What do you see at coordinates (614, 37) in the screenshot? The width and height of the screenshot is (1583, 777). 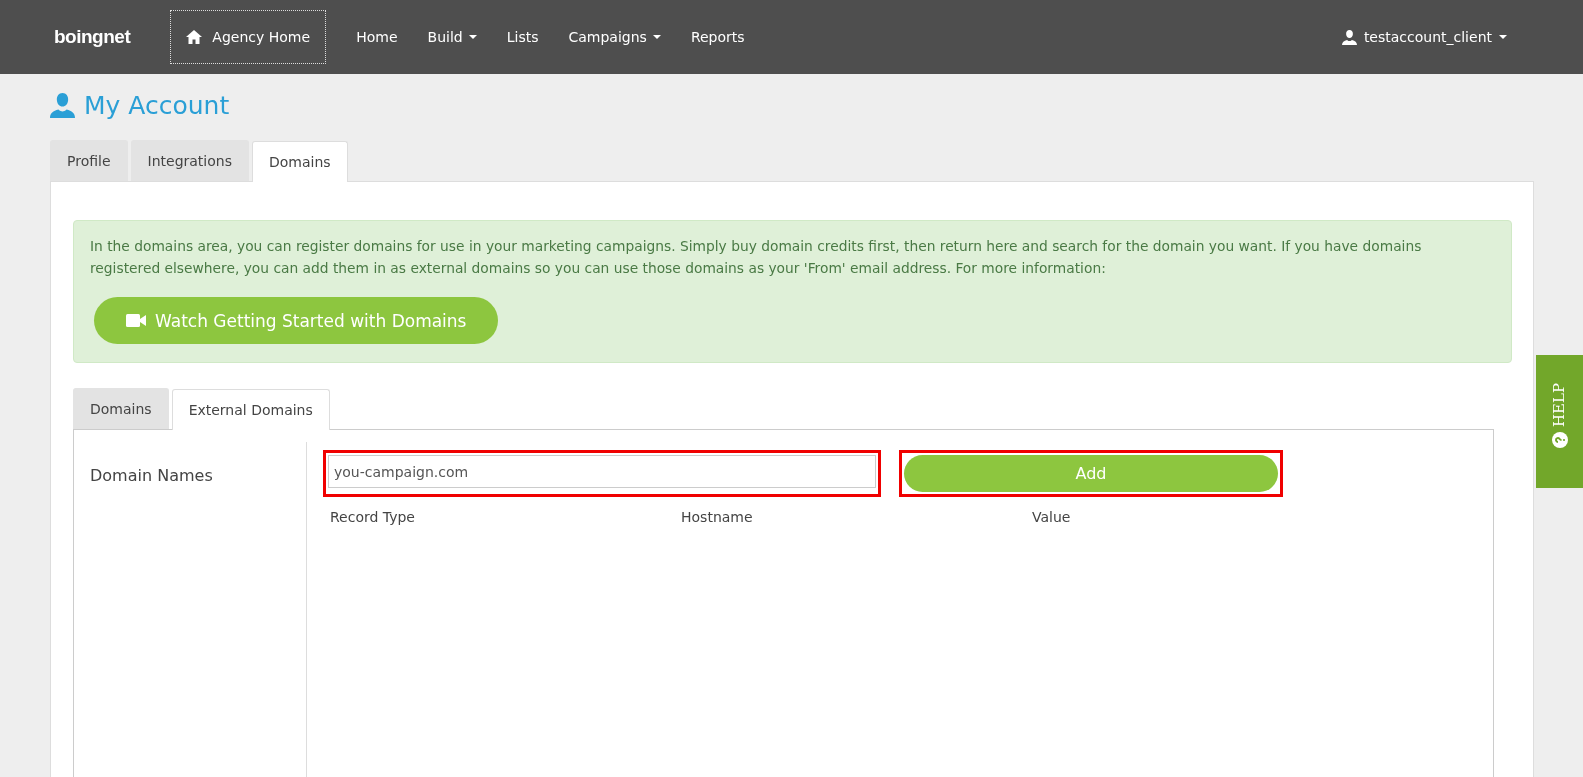 I see `nav-link: Campaigns` at bounding box center [614, 37].